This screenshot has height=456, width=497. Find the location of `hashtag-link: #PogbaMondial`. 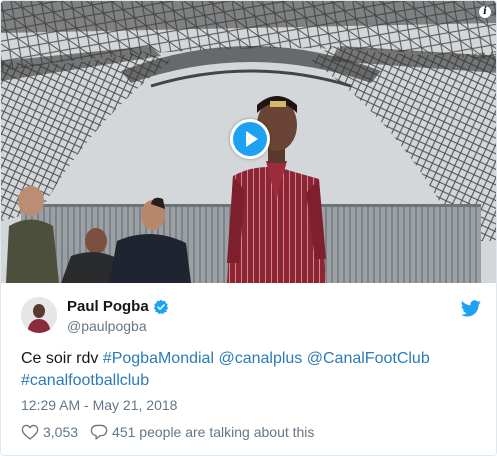

hashtag-link: #PogbaMondial is located at coordinates (158, 358).